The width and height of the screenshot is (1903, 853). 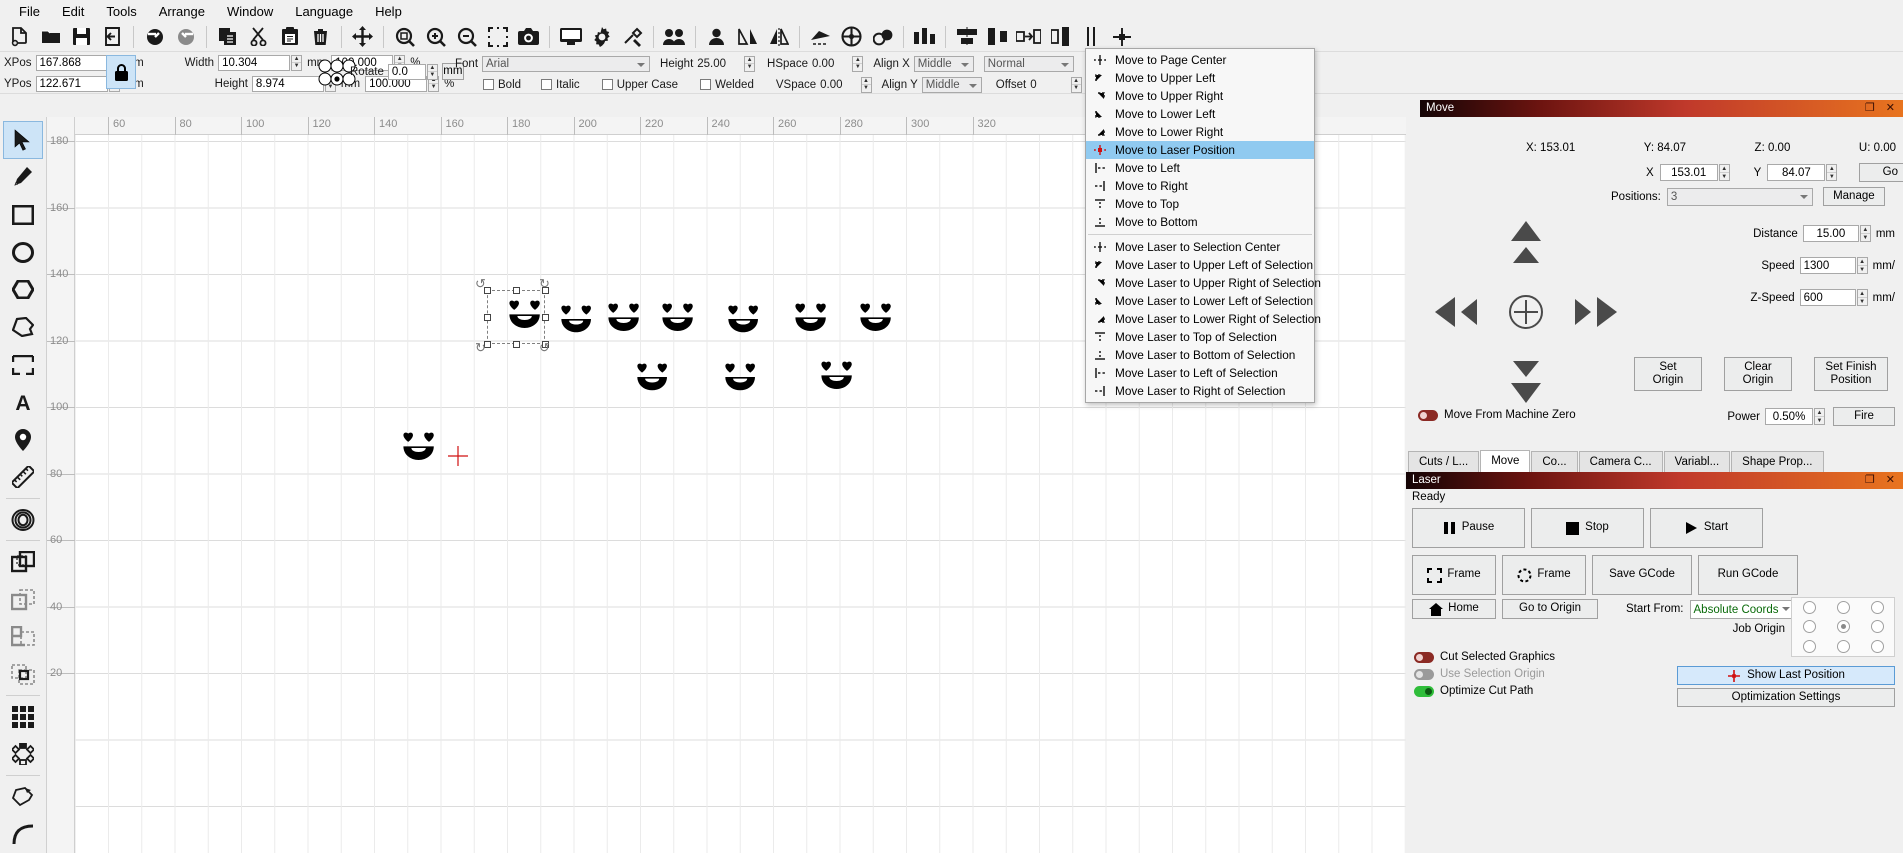 What do you see at coordinates (73, 11) in the screenshot?
I see `menu-edit: Edit` at bounding box center [73, 11].